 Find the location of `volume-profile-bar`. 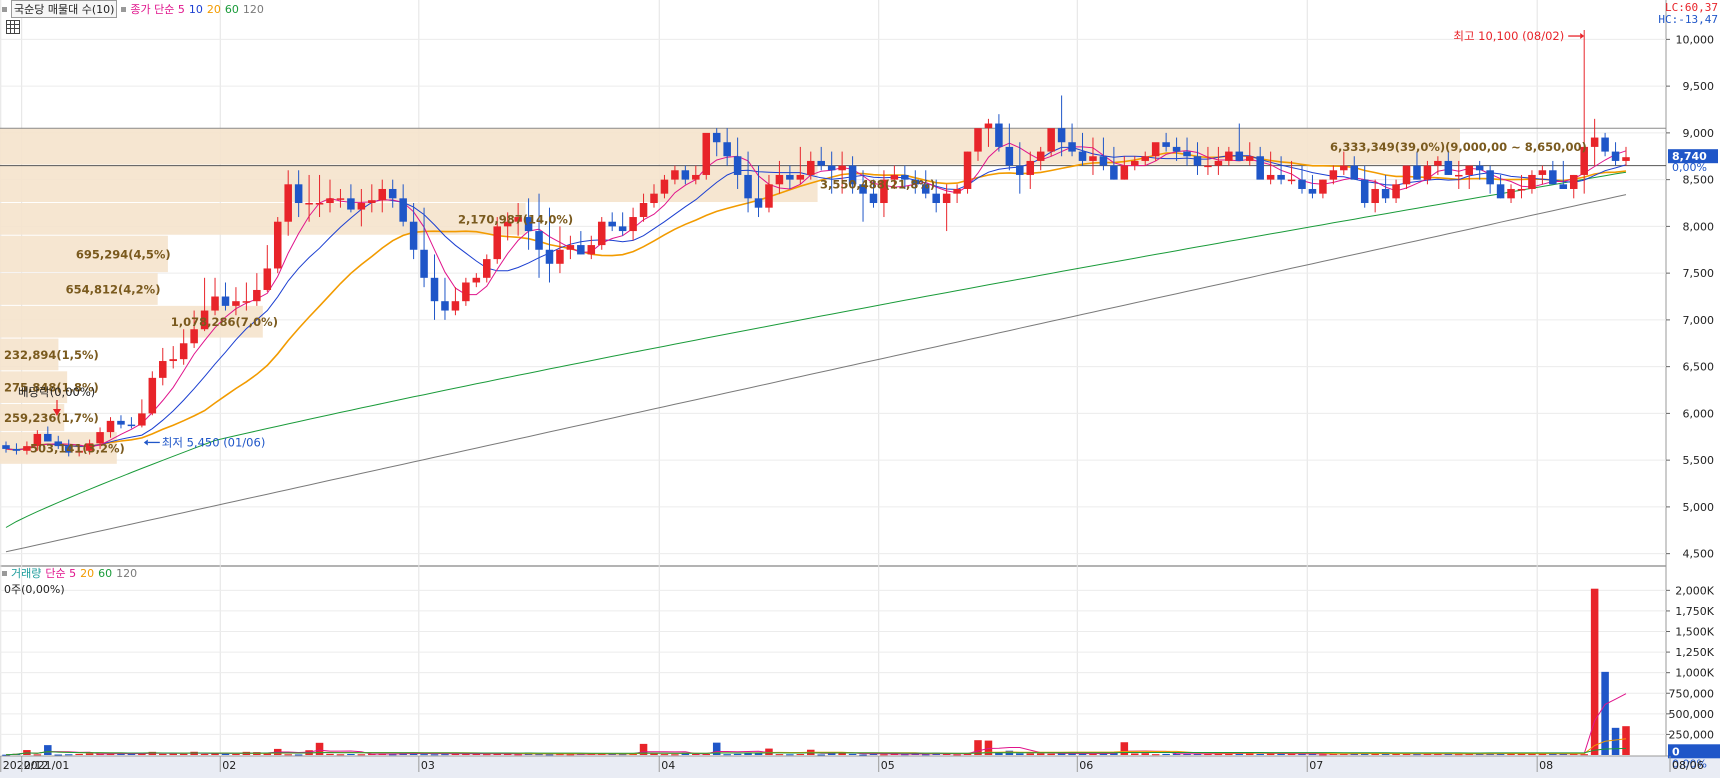

volume-profile-bar is located at coordinates (263, 219).